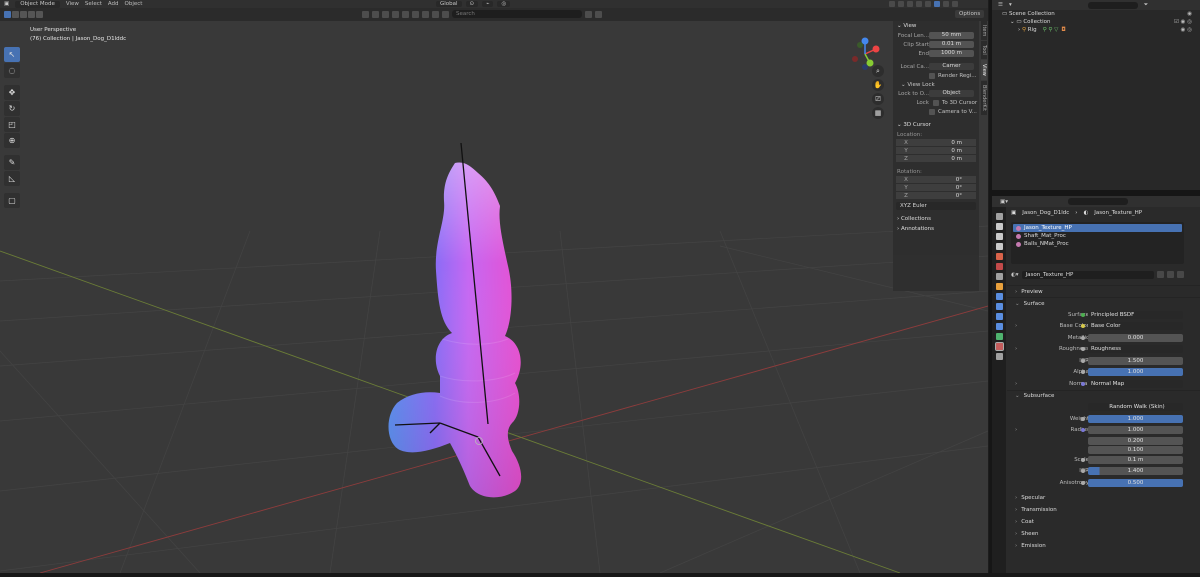  I want to click on outliner-search-input, so click(1112, 5).